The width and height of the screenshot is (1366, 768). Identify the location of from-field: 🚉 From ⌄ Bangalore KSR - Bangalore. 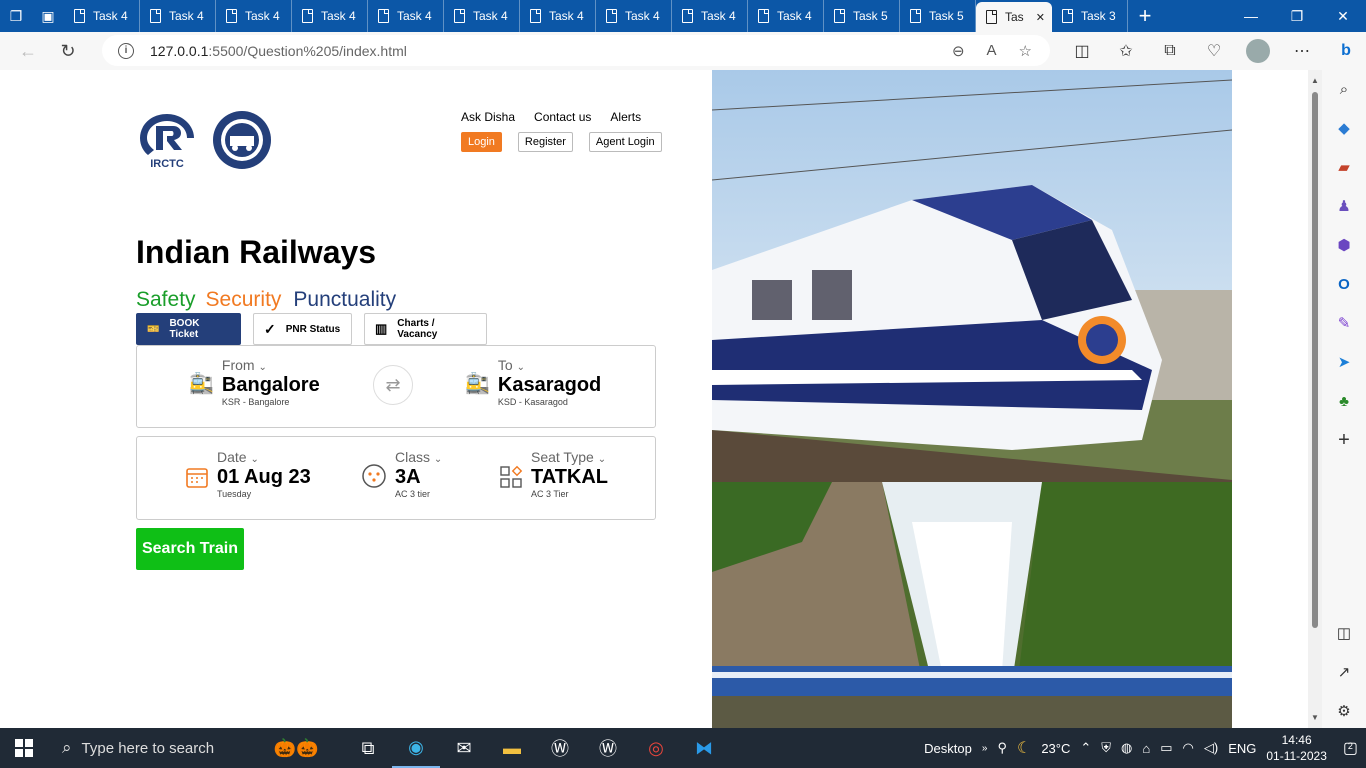
(254, 382).